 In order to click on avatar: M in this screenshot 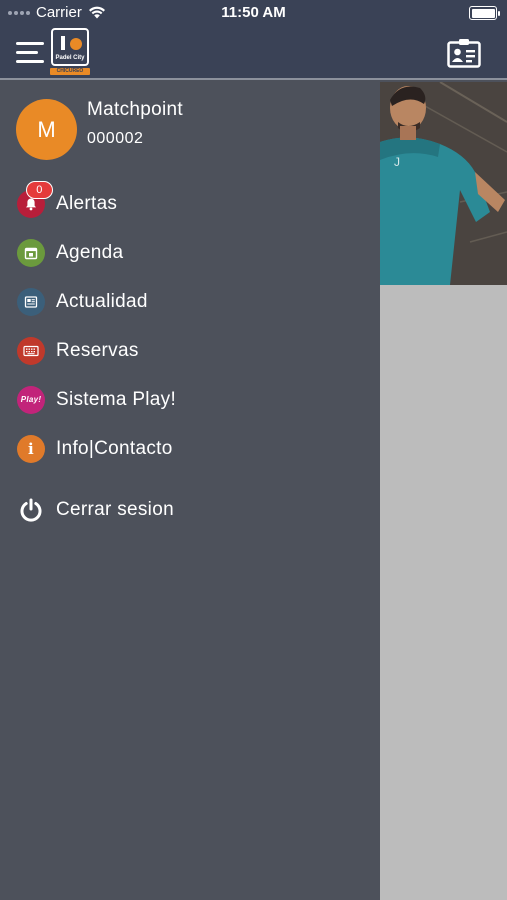, I will do `click(46, 129)`.